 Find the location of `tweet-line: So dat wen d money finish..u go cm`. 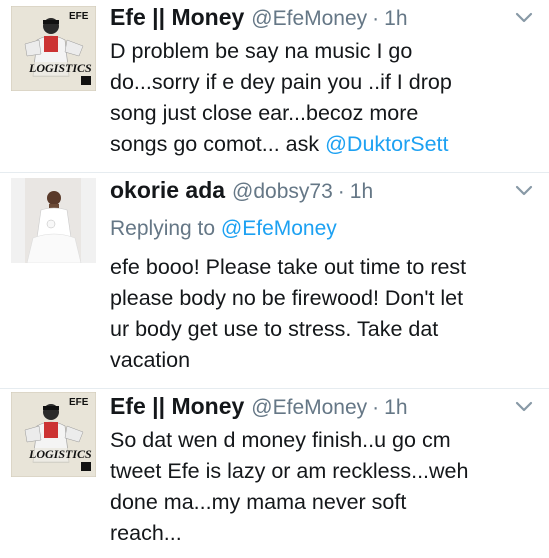

tweet-line: So dat wen d money finish..u go cm is located at coordinates (280, 440).